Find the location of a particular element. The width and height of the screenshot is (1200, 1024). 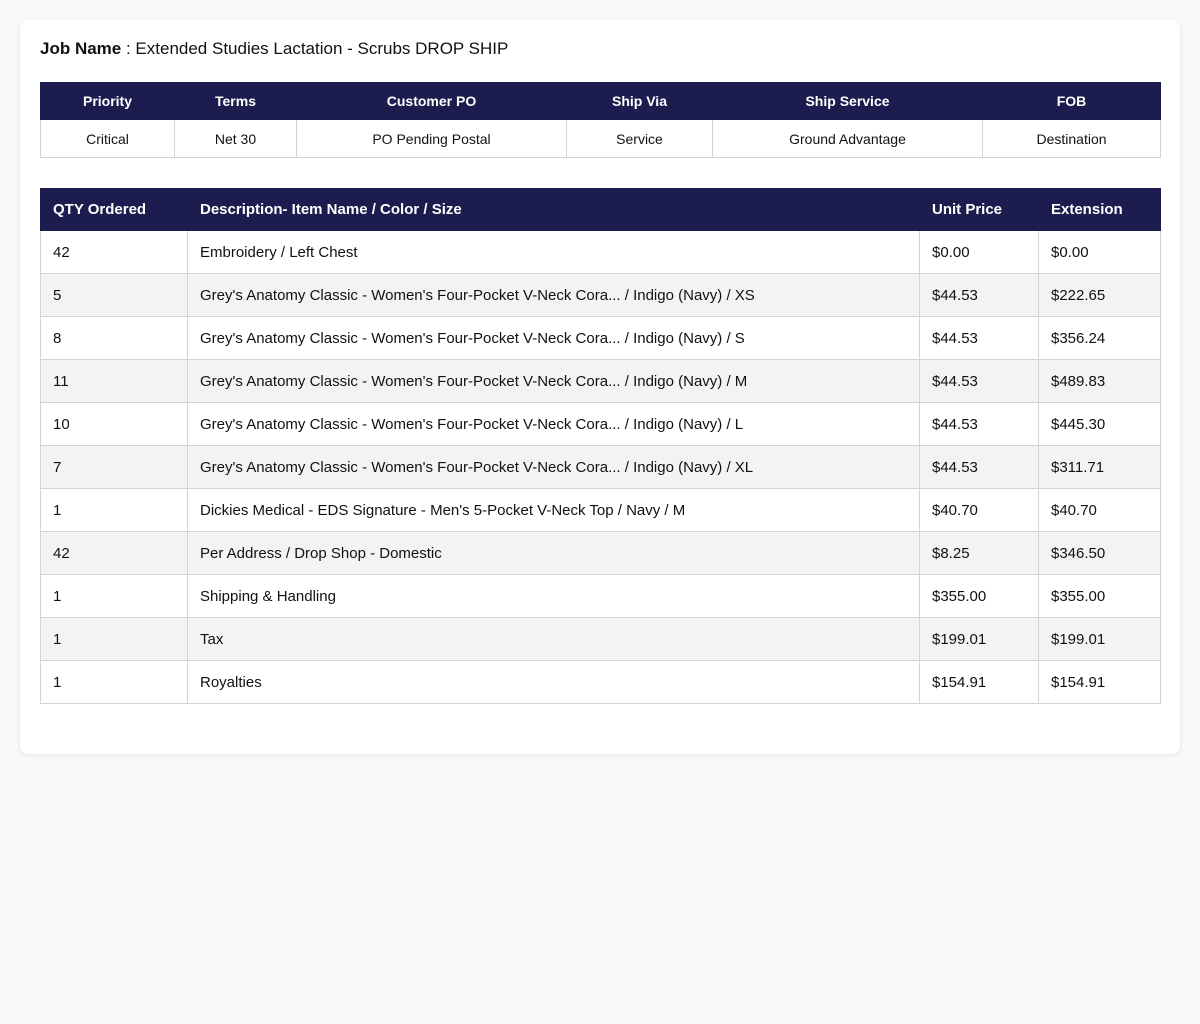

terms-header: Terms is located at coordinates (235, 101).